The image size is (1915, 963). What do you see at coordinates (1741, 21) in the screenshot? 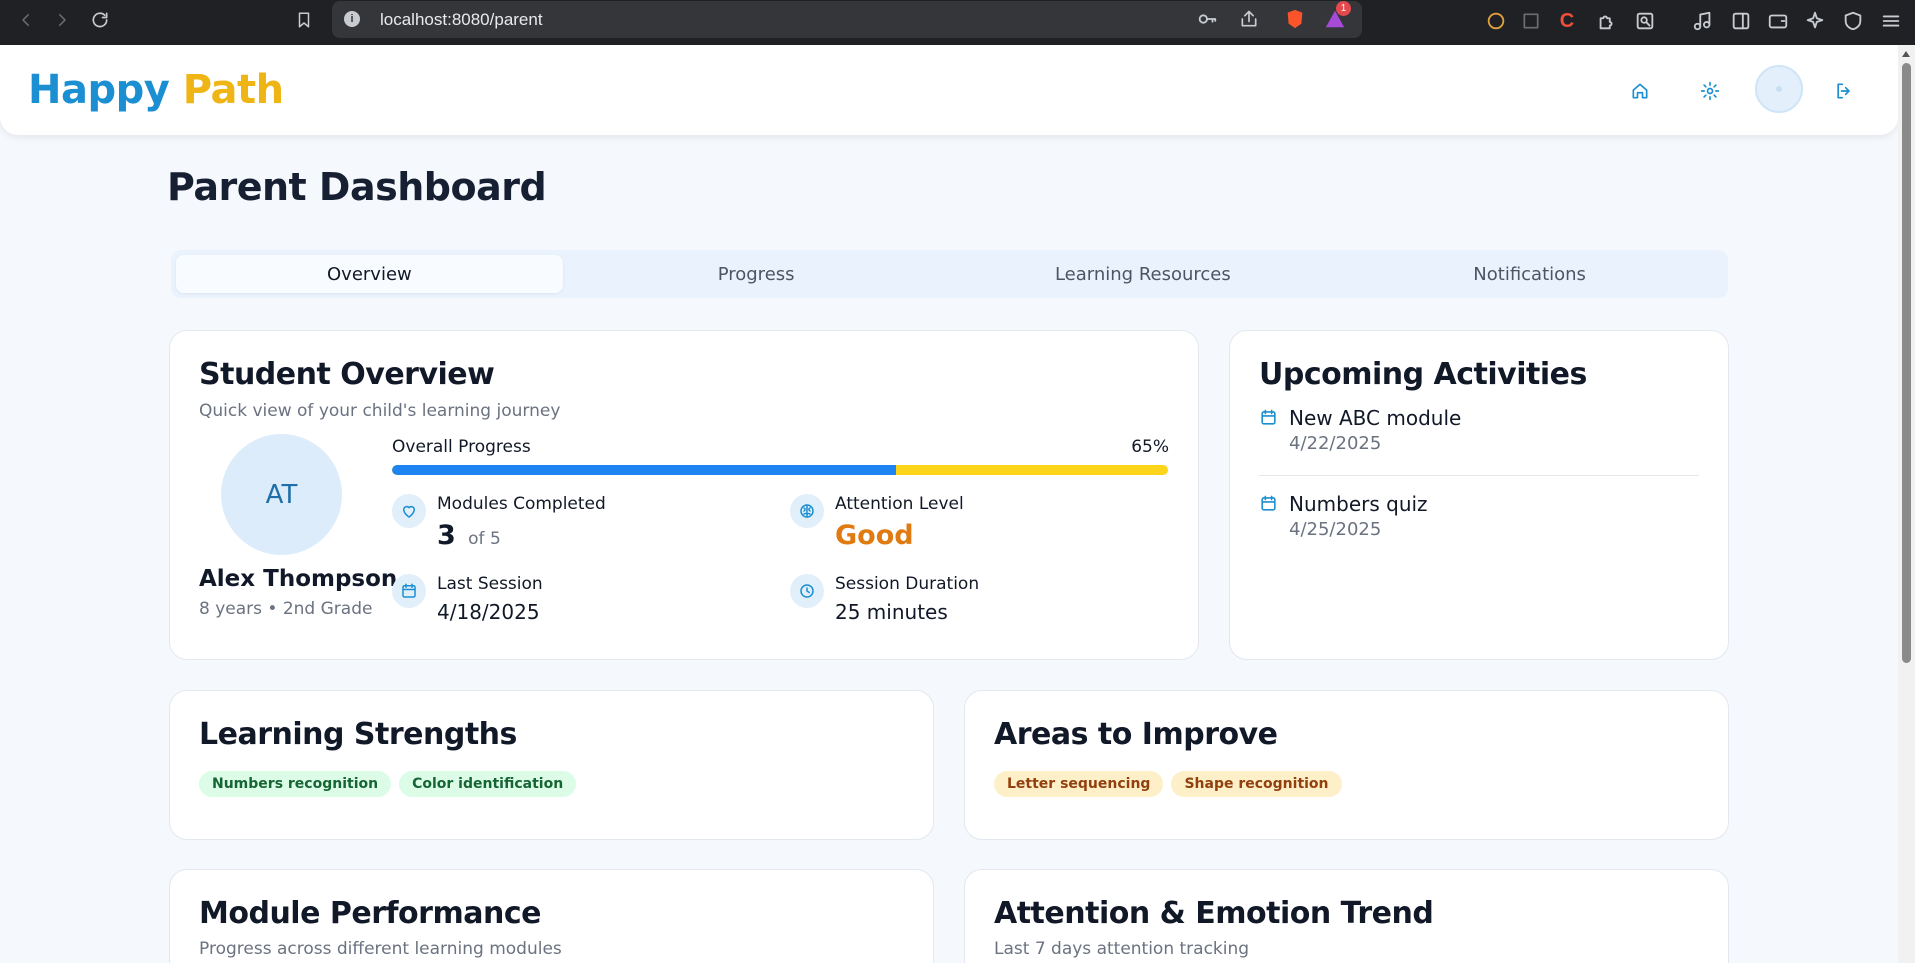
I see `sidebar-icon` at bounding box center [1741, 21].